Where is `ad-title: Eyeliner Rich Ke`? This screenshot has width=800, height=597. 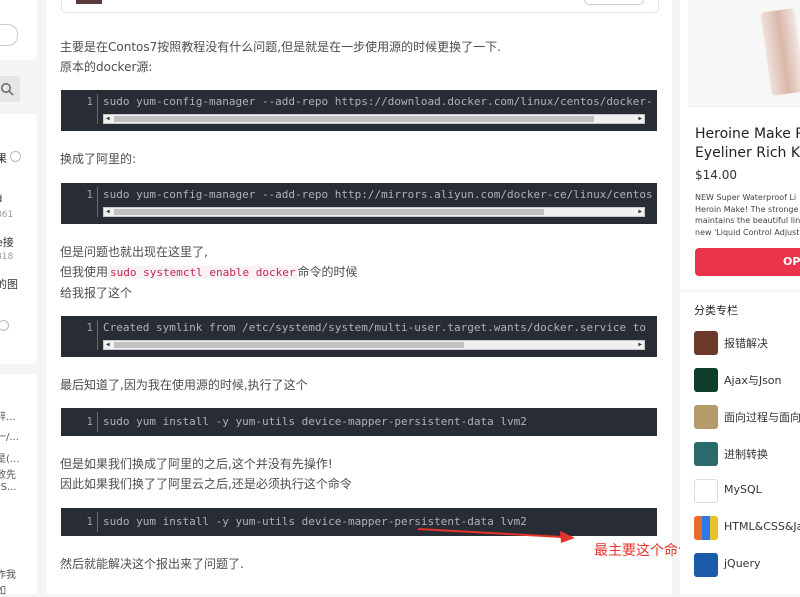 ad-title: Eyeliner Rich Ke is located at coordinates (747, 153).